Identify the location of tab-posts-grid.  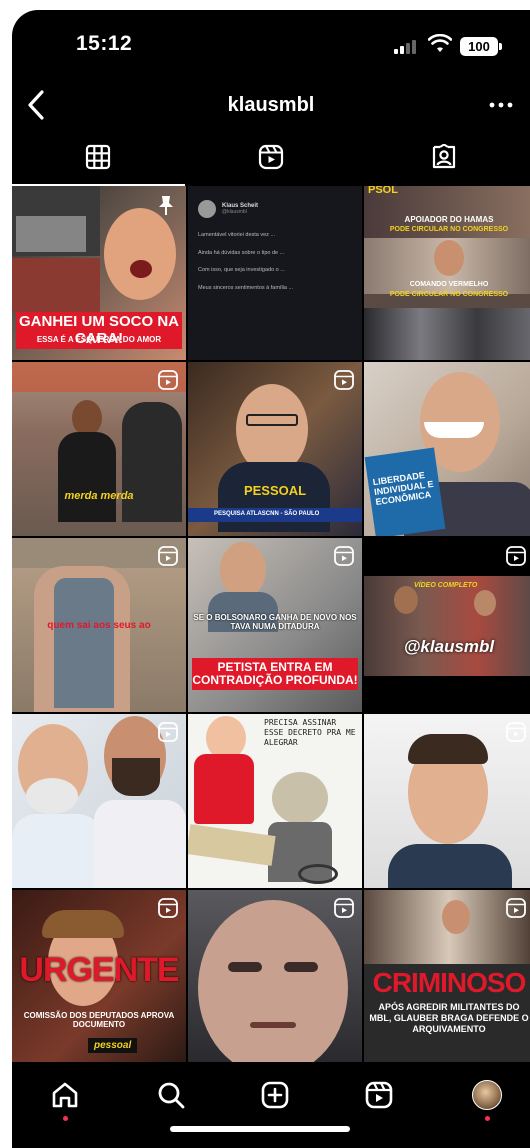
(98, 162).